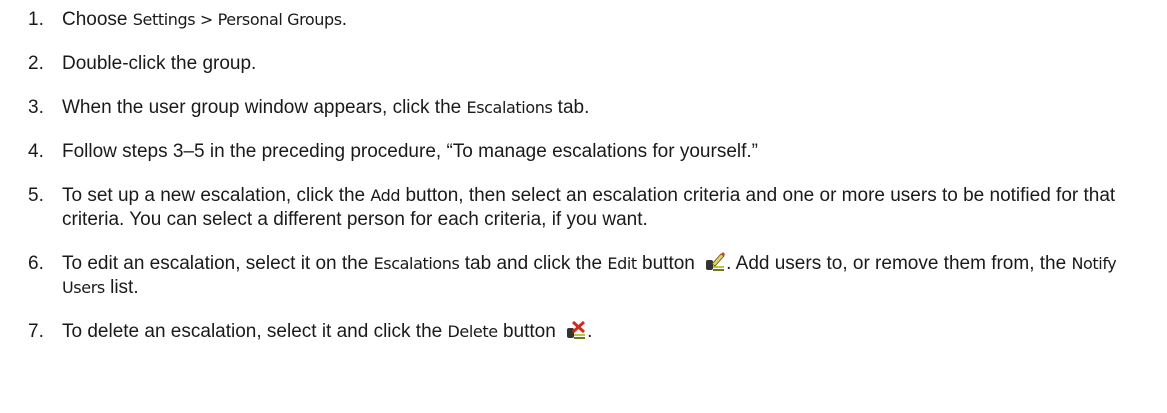  I want to click on edit-icon, so click(716, 261).